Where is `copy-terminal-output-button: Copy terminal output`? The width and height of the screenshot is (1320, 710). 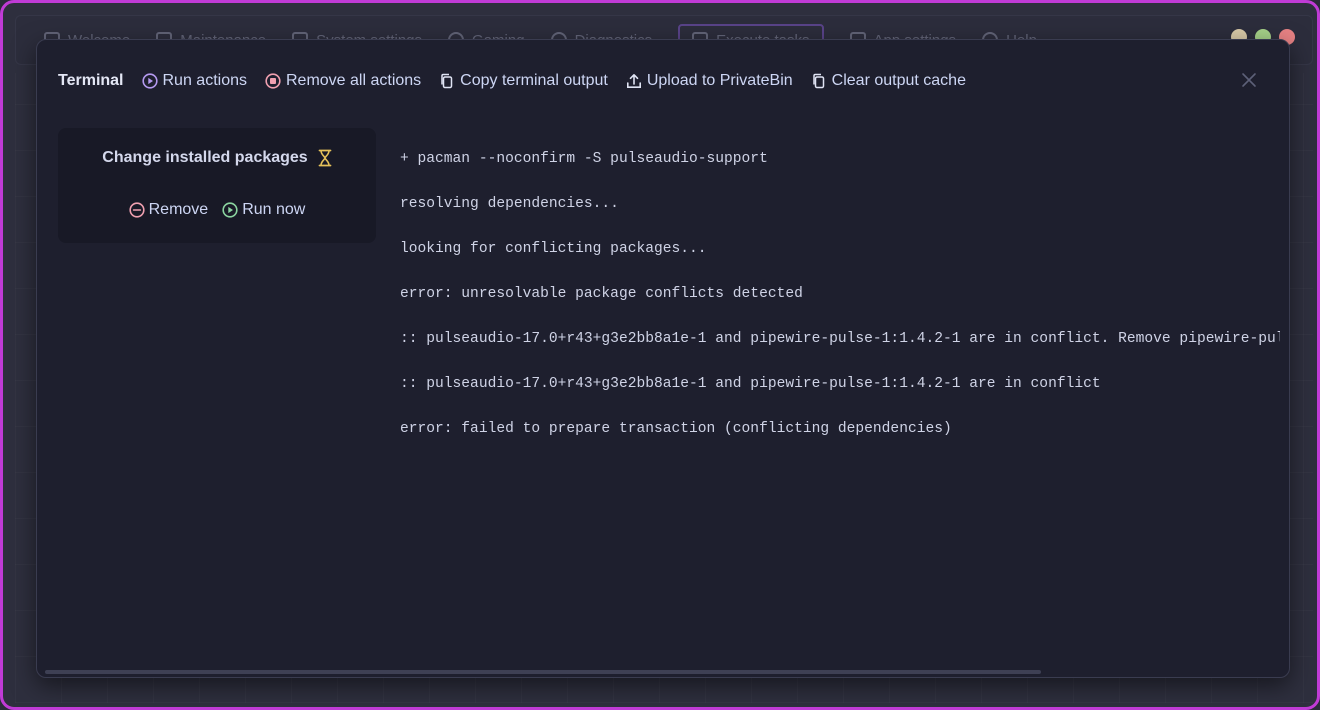 copy-terminal-output-button: Copy terminal output is located at coordinates (523, 81).